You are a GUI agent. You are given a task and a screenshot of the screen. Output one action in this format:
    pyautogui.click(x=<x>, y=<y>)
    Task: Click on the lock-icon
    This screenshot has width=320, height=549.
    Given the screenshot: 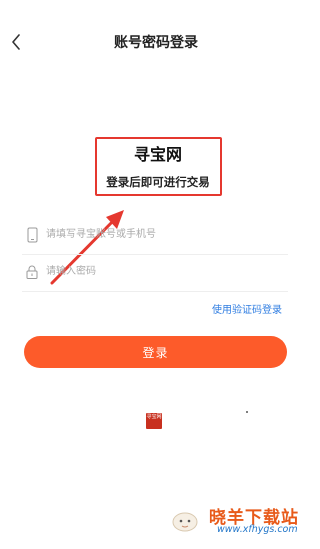 What is the action you would take?
    pyautogui.click(x=32, y=272)
    